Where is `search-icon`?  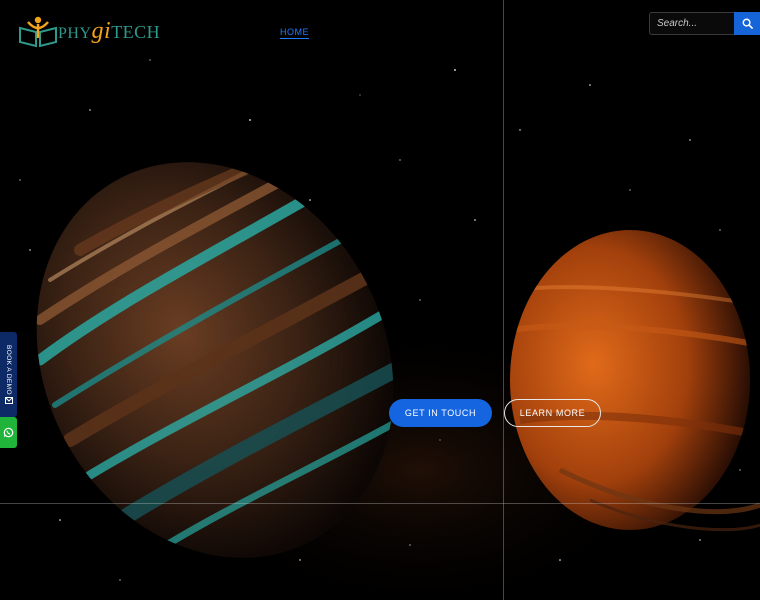 search-icon is located at coordinates (747, 23).